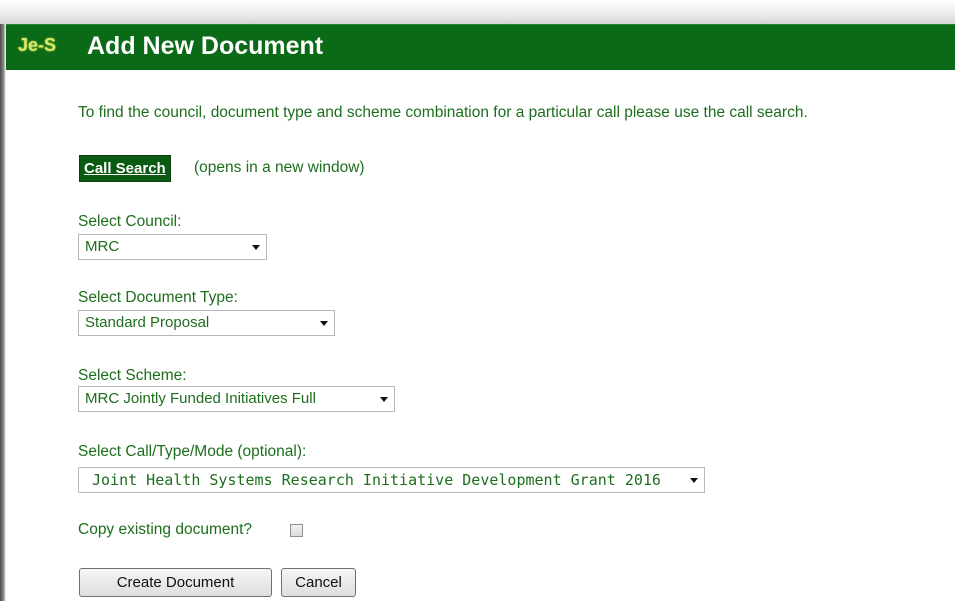 This screenshot has width=955, height=601. I want to click on scheme-select-value: MRC Jointly Funded Initiatives Full, so click(200, 398).